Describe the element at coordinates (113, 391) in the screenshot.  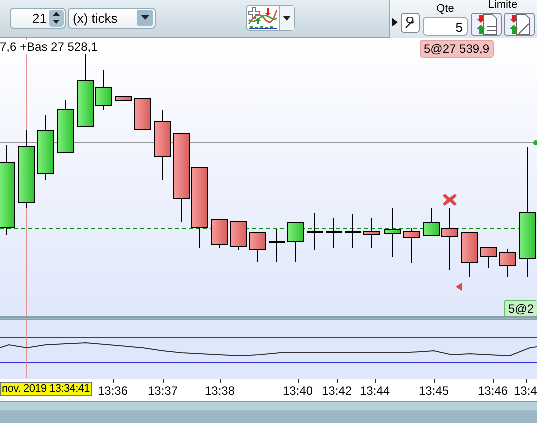
I see `time-axis-label: 13:36` at that location.